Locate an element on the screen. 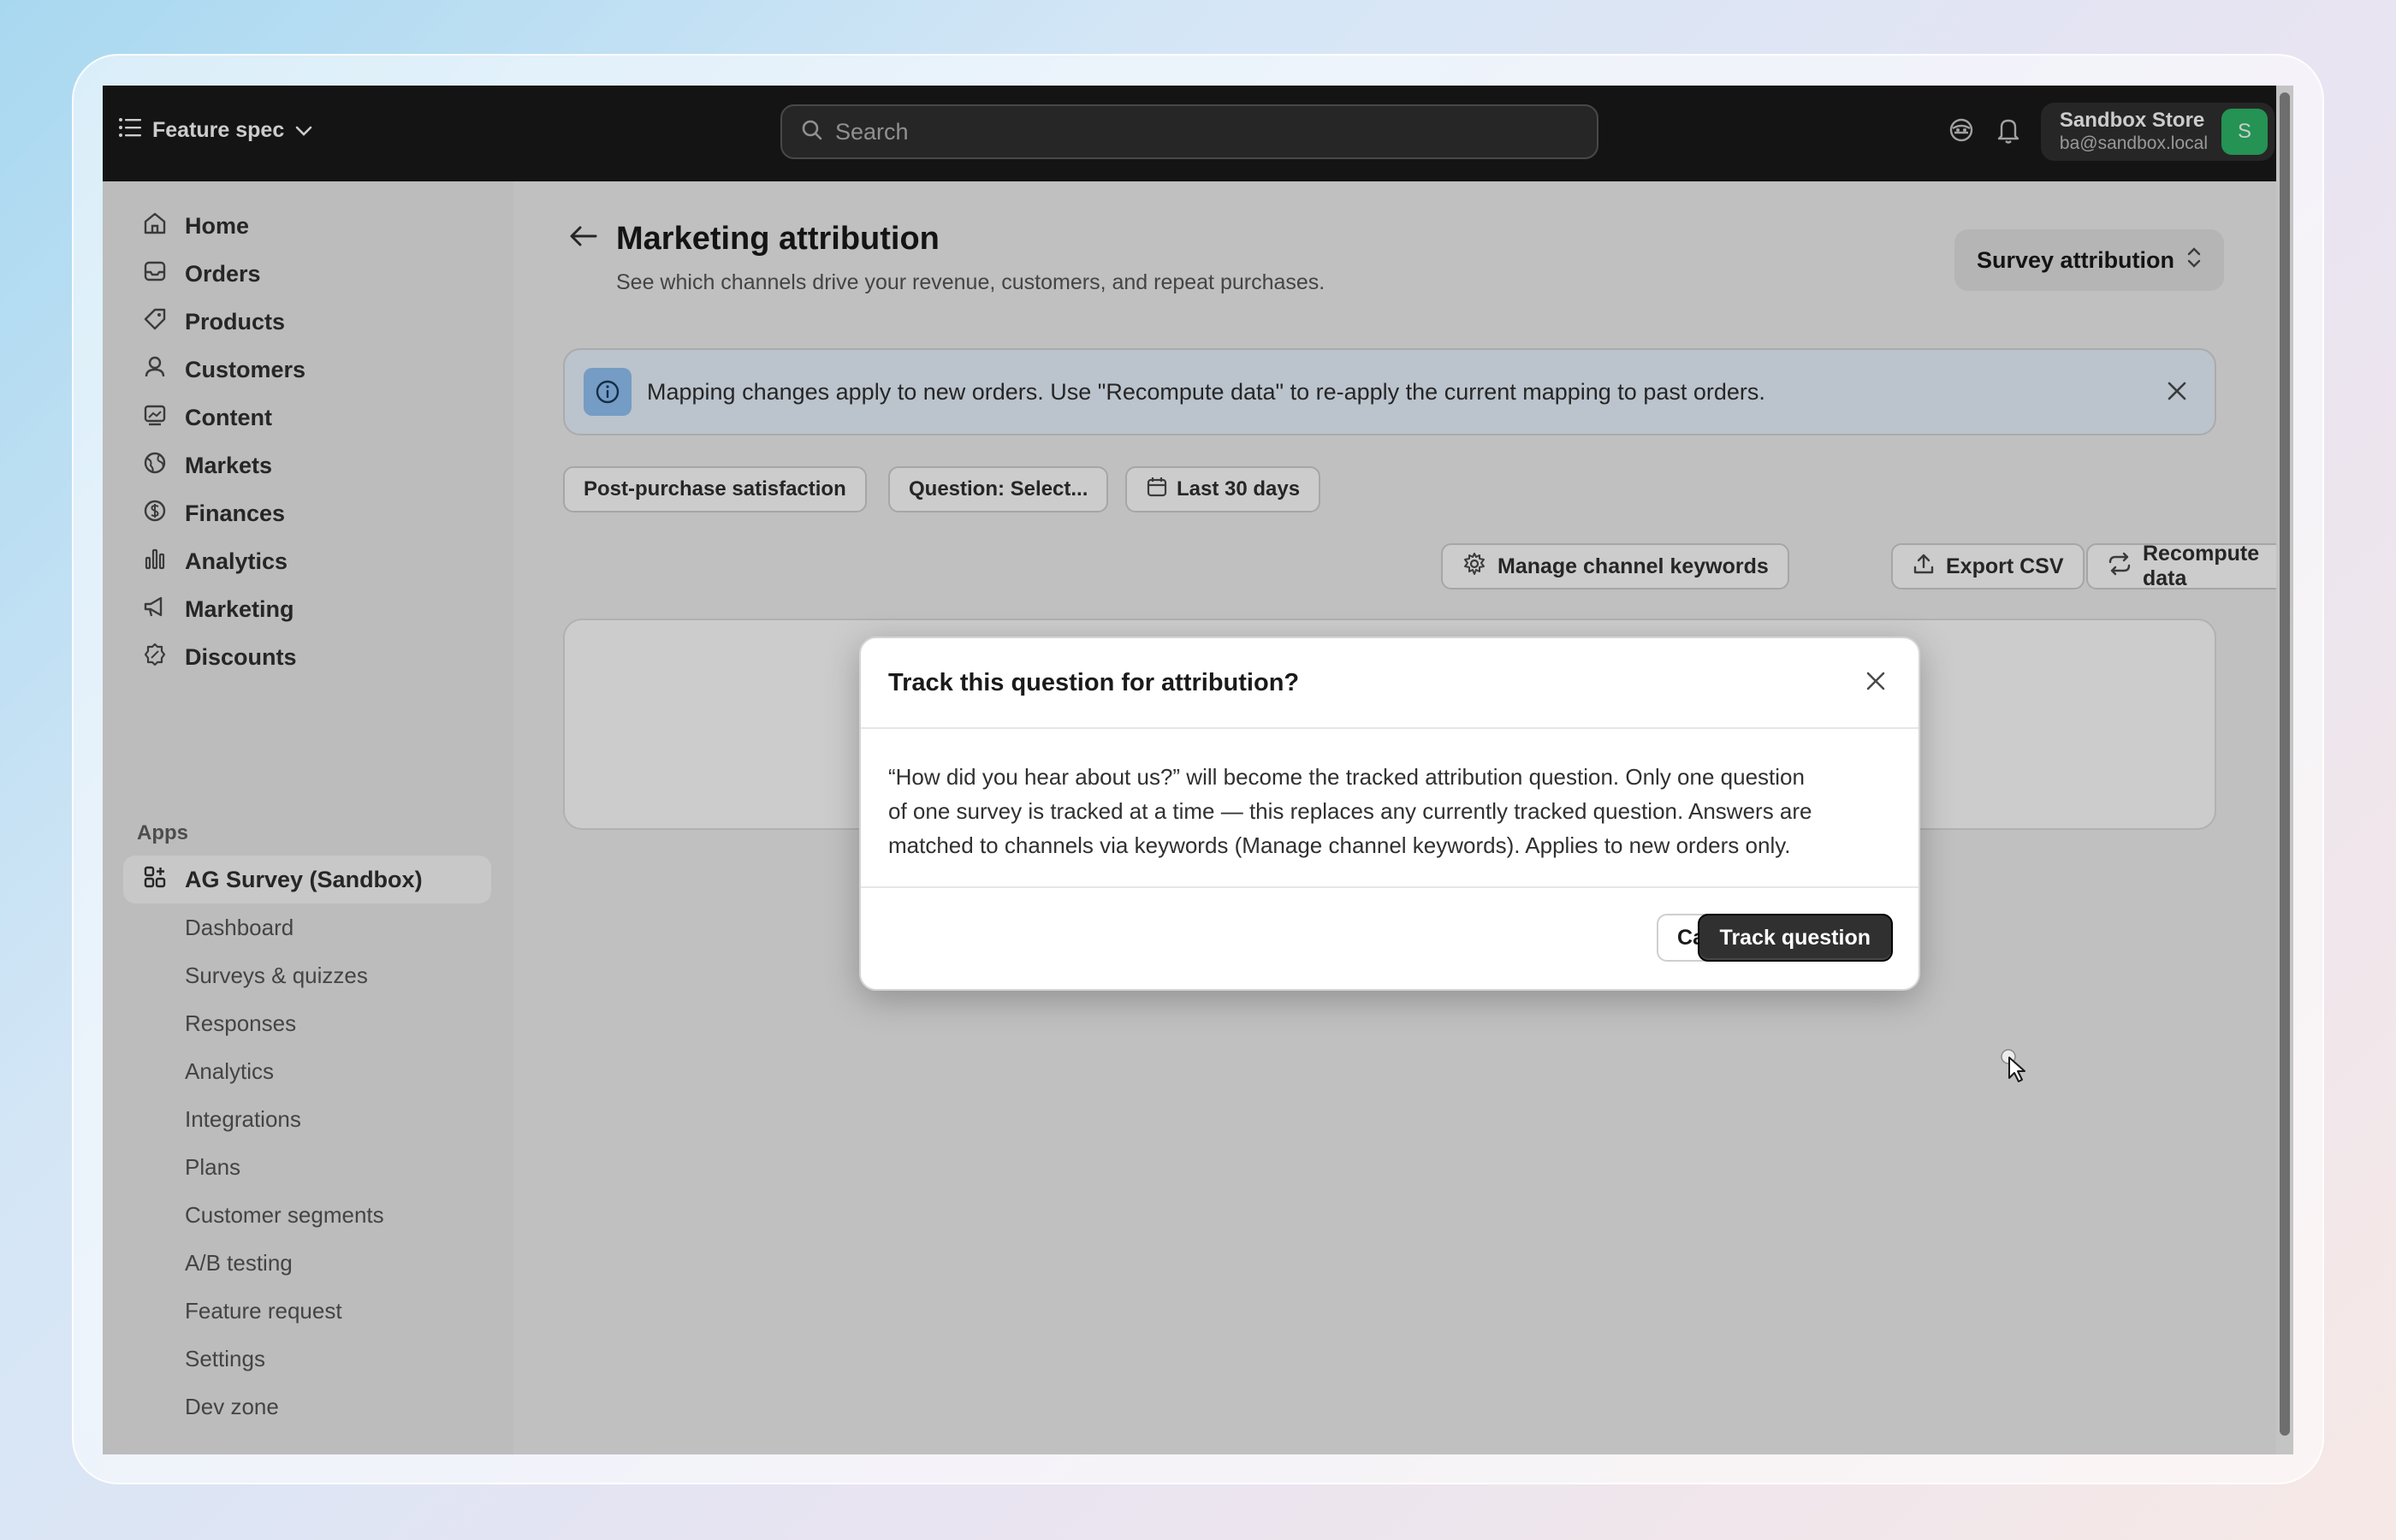  modal-title: Track this question for attribution? is located at coordinates (1094, 682).